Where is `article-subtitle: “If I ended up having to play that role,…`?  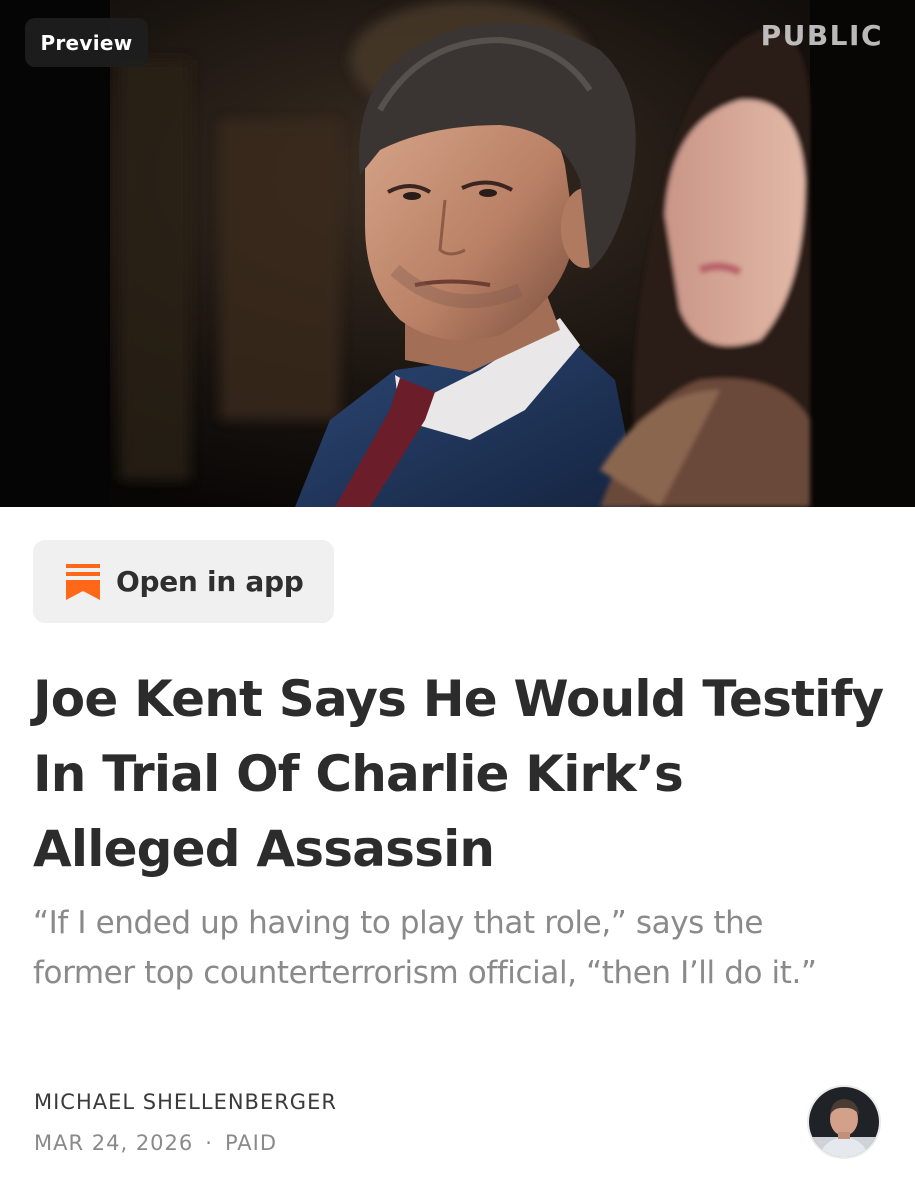 article-subtitle: “If I ended up having to play that role,… is located at coordinates (425, 948).